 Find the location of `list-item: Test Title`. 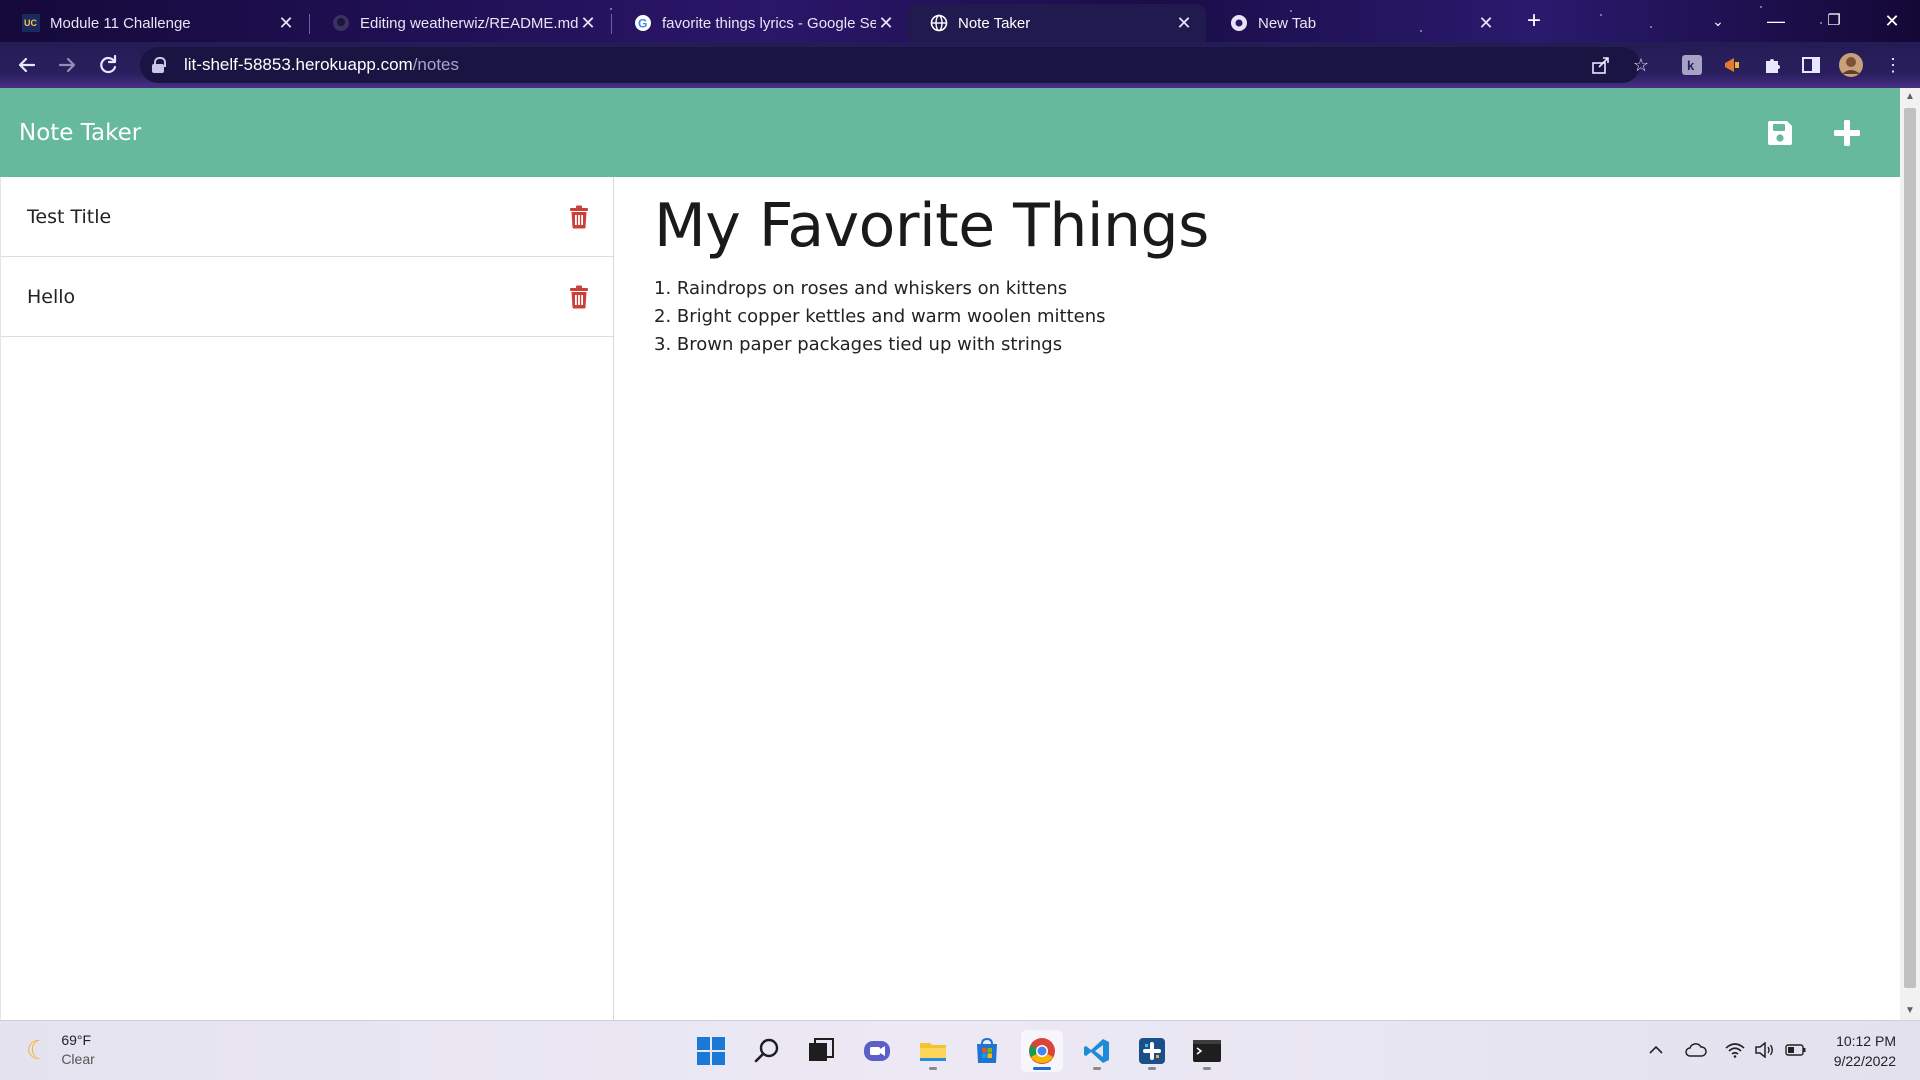

list-item: Test Title is located at coordinates (307, 217).